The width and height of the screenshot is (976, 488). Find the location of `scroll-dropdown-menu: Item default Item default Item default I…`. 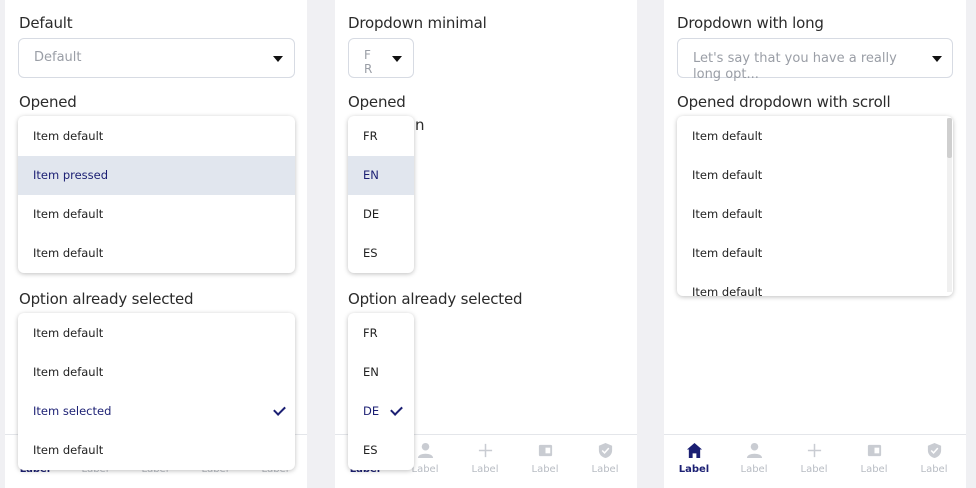

scroll-dropdown-menu: Item default Item default Item default I… is located at coordinates (815, 206).